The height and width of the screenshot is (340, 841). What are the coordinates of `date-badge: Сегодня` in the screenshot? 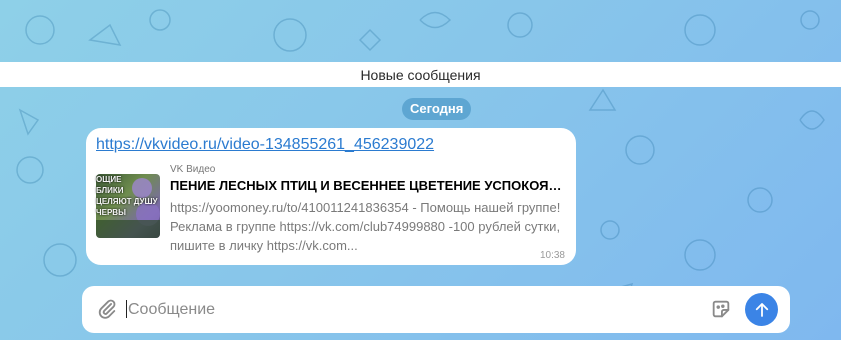 It's located at (437, 109).